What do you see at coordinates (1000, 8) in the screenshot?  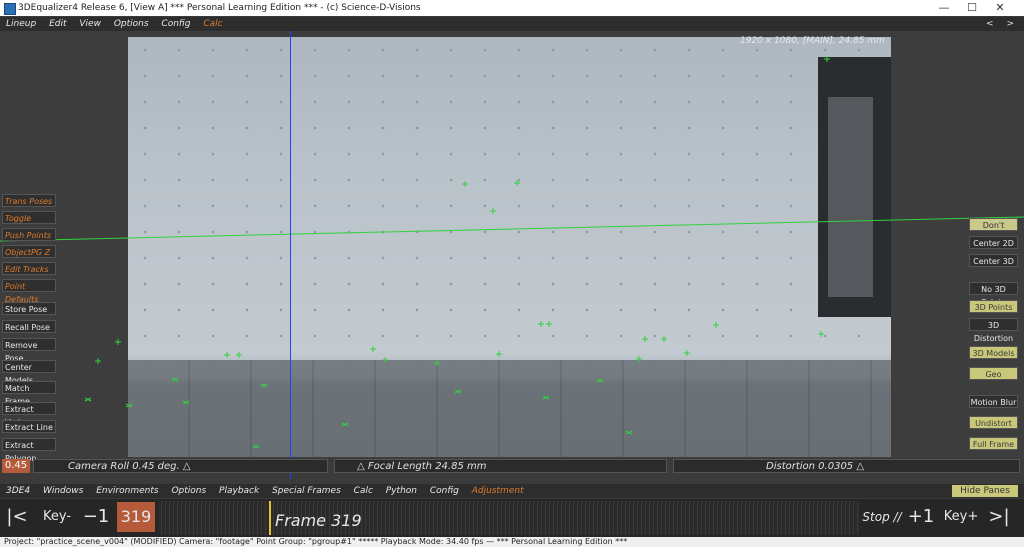 I see `close-icon: ✕` at bounding box center [1000, 8].